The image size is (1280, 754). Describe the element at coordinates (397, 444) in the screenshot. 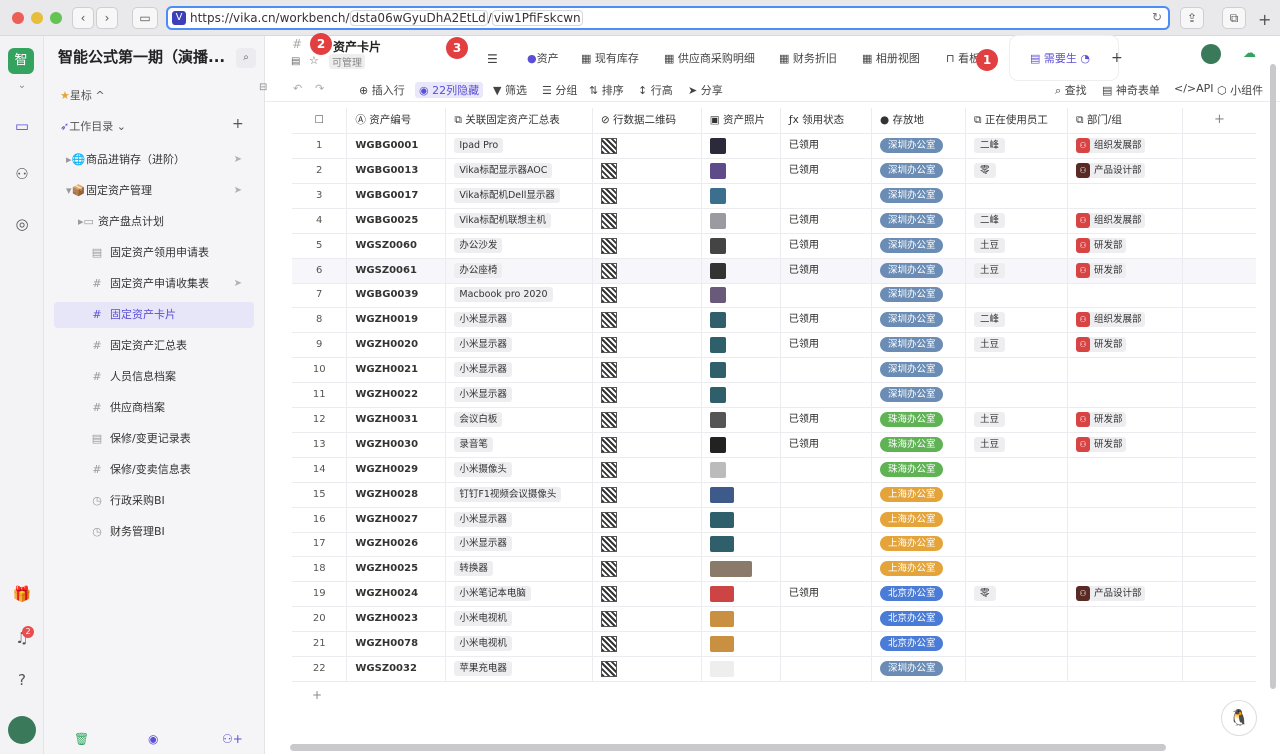

I see `asset-id-cell: WGZH0030` at that location.